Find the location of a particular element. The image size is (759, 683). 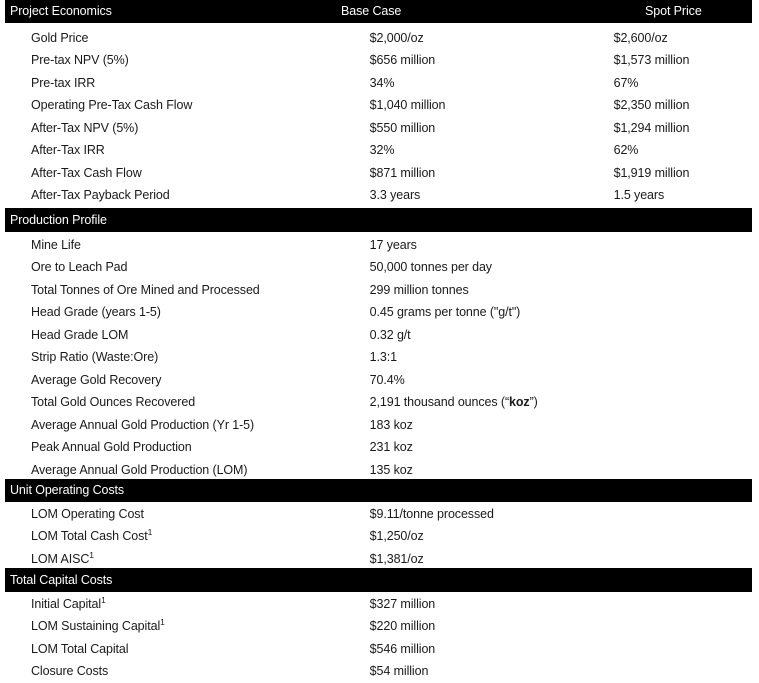

row-label: Average Gold Recovery is located at coordinates (185, 380).